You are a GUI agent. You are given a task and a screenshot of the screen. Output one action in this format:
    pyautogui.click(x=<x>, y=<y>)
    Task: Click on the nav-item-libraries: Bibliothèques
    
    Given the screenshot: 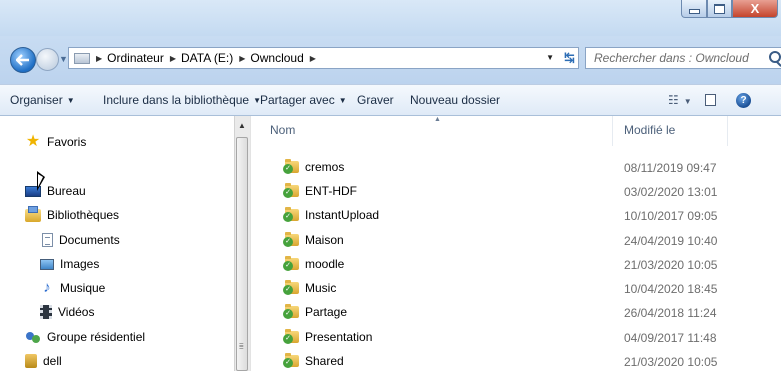 What is the action you would take?
    pyautogui.click(x=72, y=213)
    